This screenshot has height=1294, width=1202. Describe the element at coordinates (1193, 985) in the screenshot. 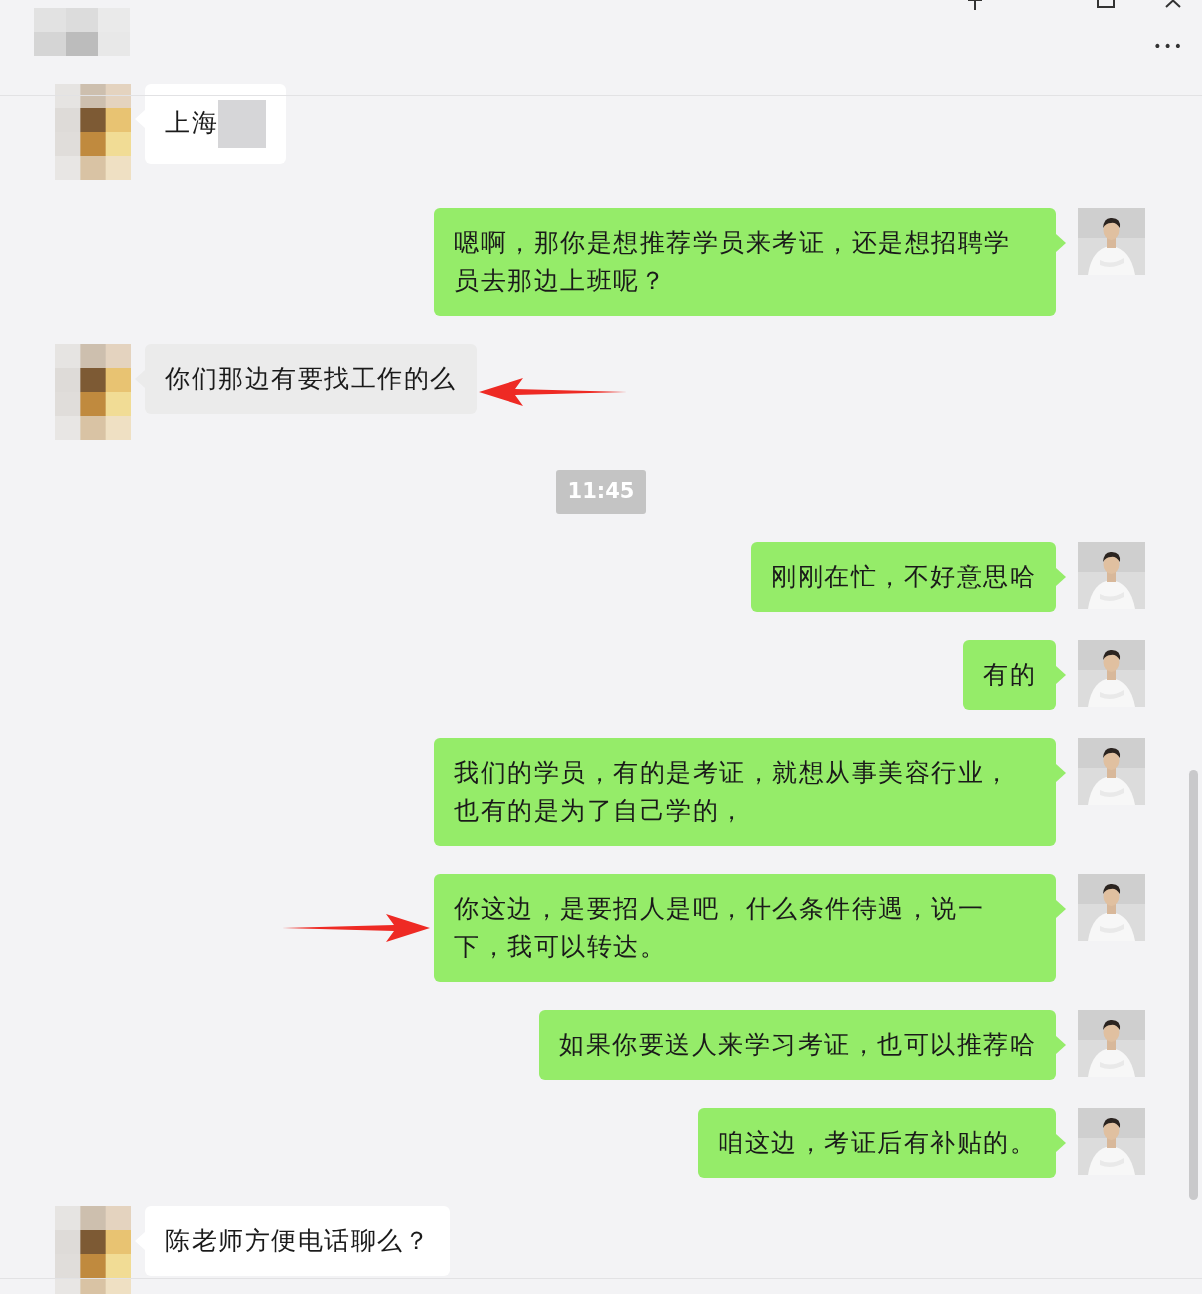

I see `scrollbar` at that location.